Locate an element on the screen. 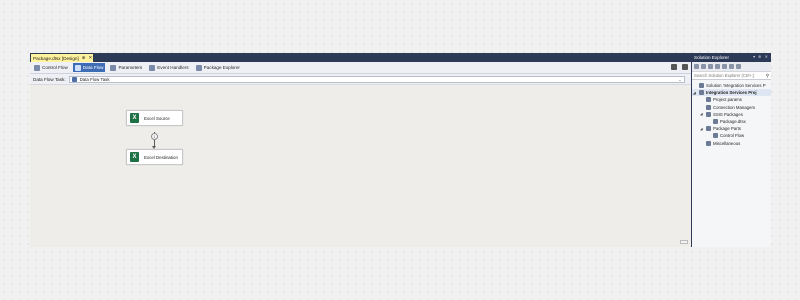 This screenshot has height=300, width=800. tab-label: Control Flow is located at coordinates (55, 67).